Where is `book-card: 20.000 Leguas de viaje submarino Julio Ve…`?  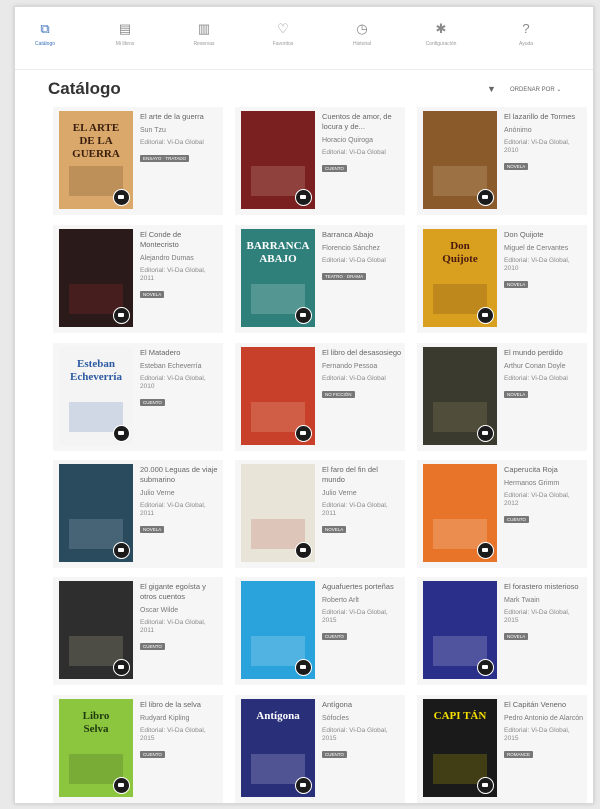
book-card: 20.000 Leguas de viaje submarino Julio Ve… is located at coordinates (138, 514).